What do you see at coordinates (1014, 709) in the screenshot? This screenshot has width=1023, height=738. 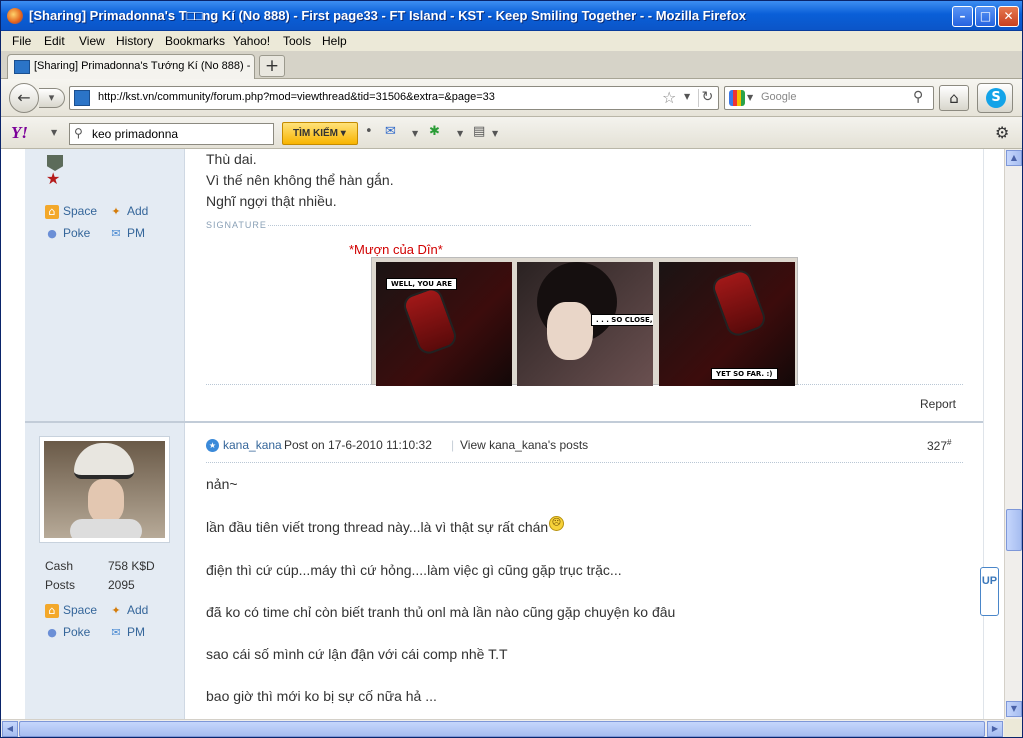 I see `scroll-down-arrow-icon: ▼` at bounding box center [1014, 709].